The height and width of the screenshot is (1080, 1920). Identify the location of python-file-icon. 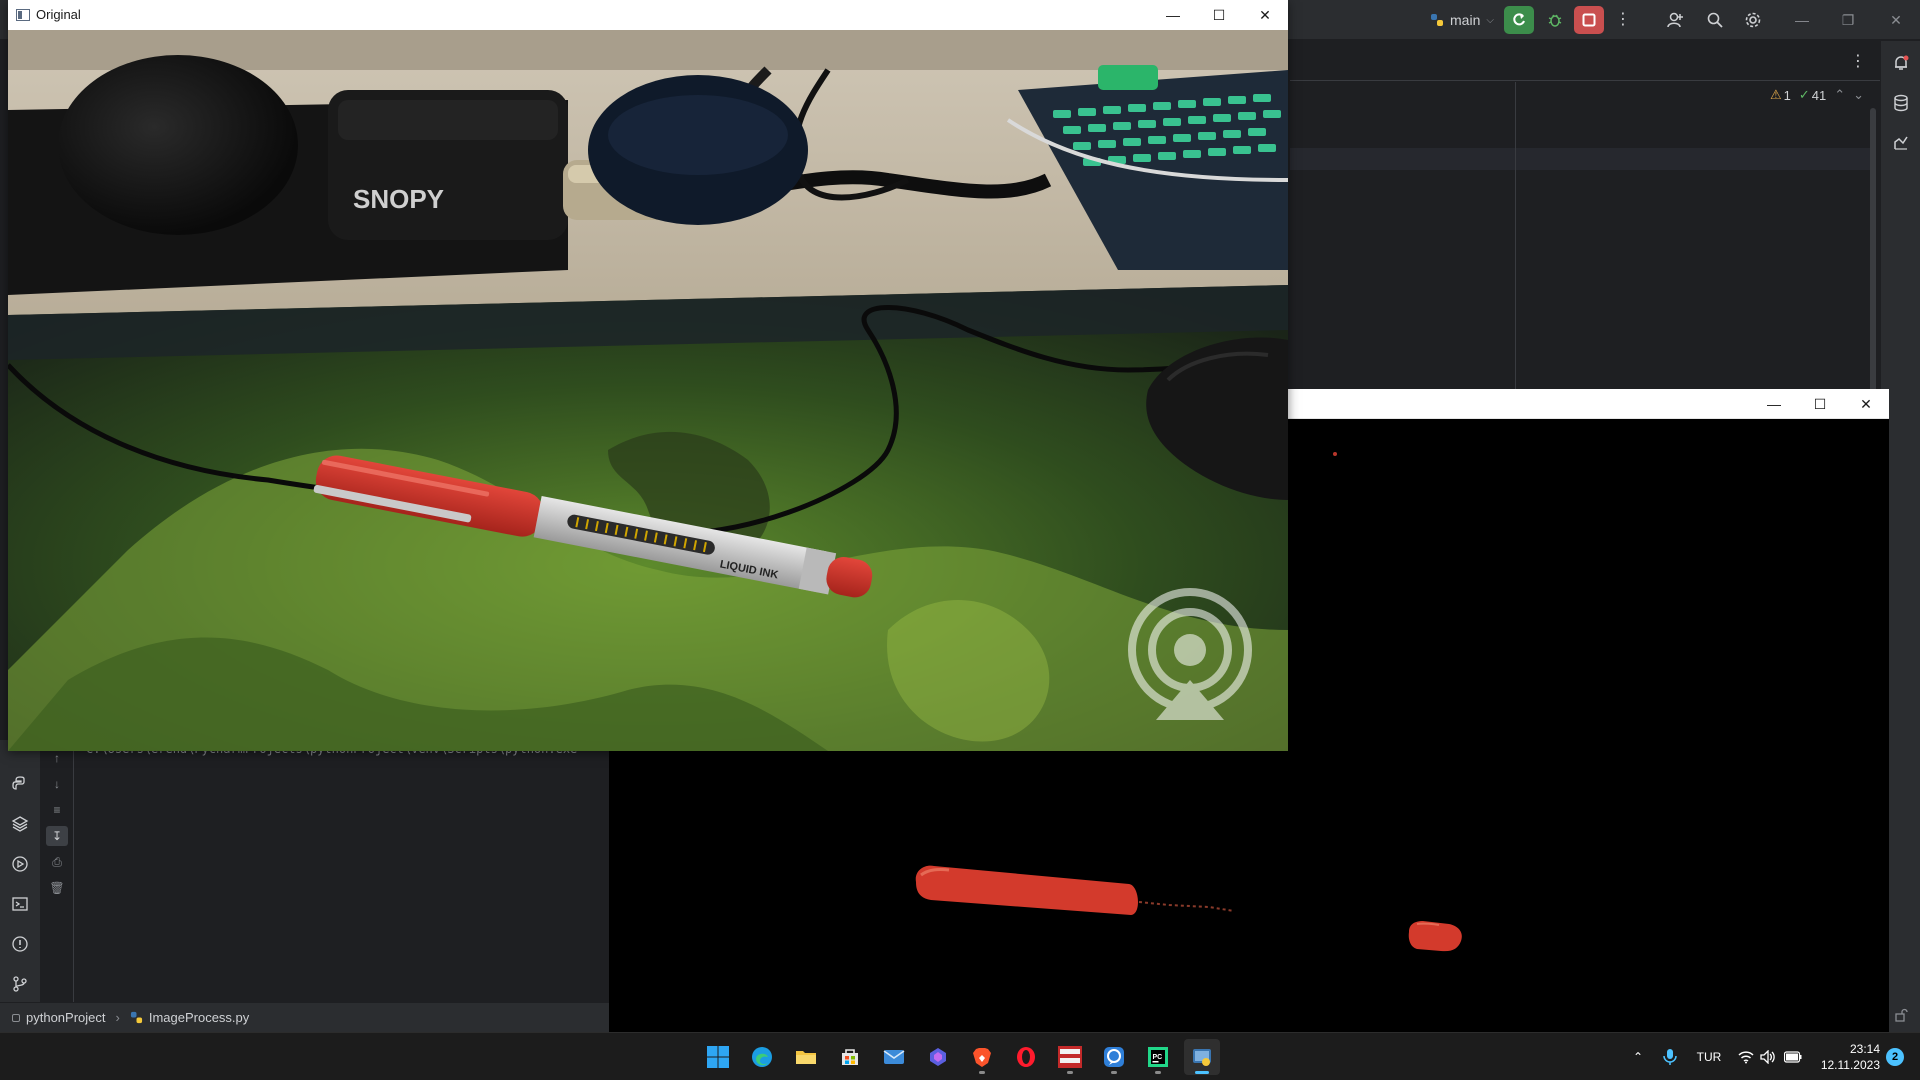
(136, 1017).